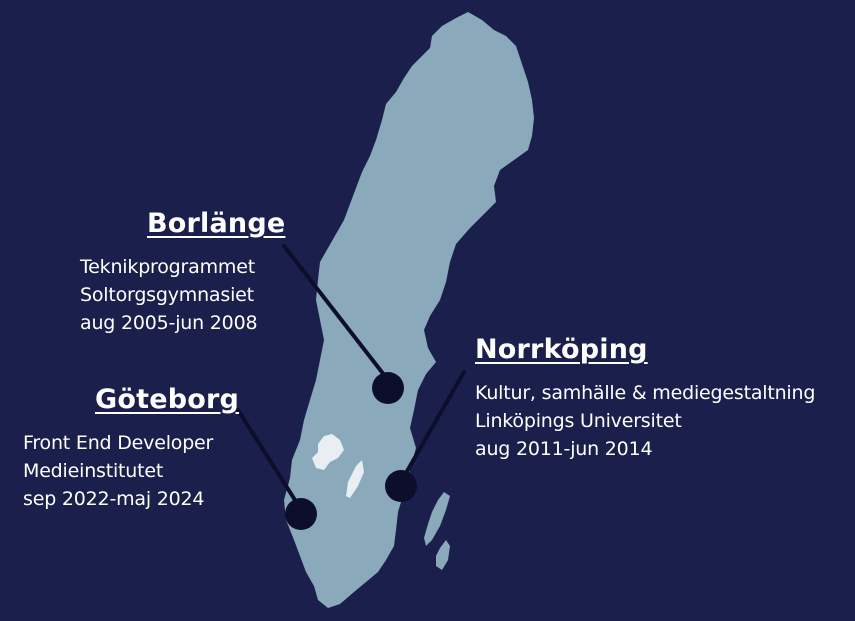  Describe the element at coordinates (118, 443) in the screenshot. I see `education-line: Front End Developer` at that location.